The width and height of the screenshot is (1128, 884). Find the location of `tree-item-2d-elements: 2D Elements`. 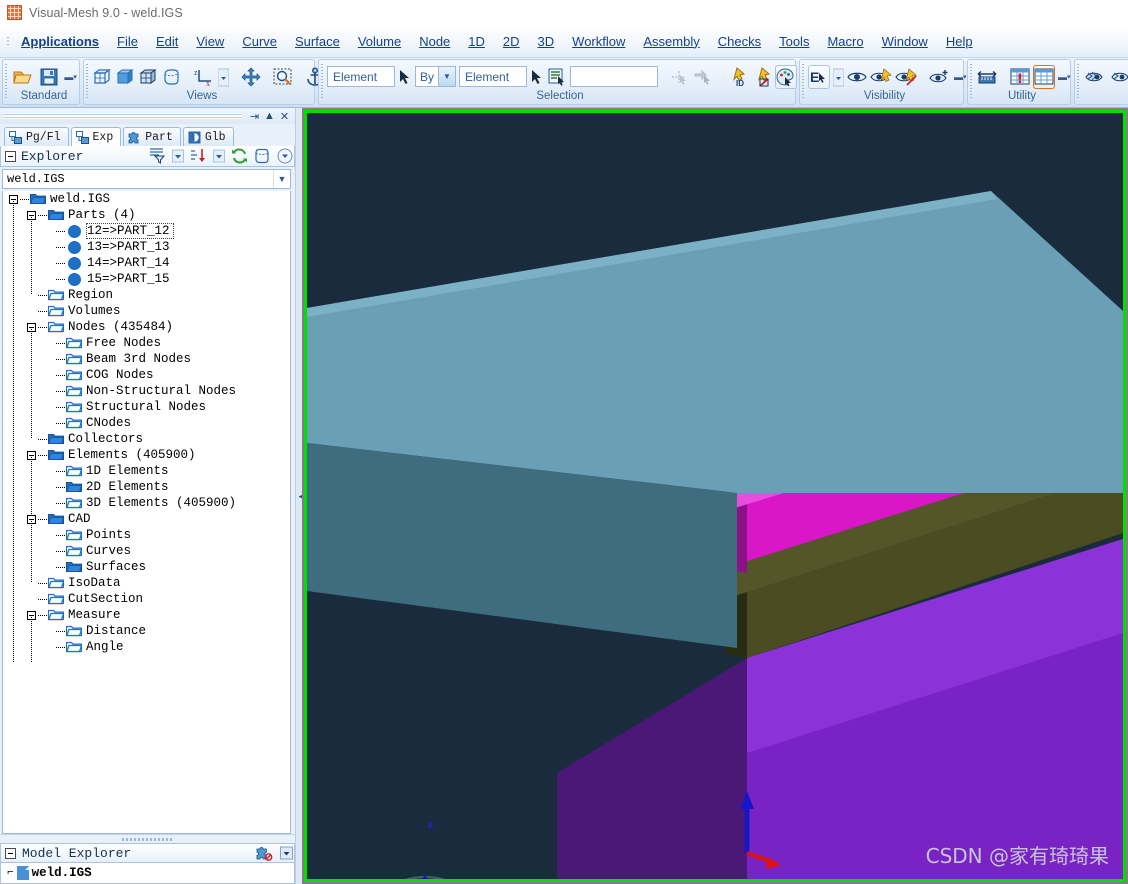

tree-item-2d-elements: 2D Elements is located at coordinates (146, 487).